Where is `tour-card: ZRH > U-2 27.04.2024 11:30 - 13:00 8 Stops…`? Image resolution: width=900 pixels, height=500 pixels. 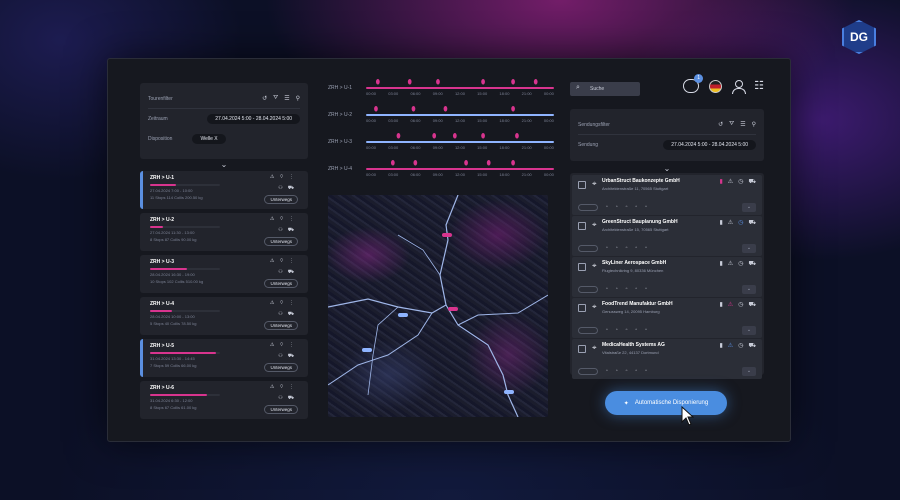
tour-card: ZRH > U-2 27.04.2024 11:30 - 13:00 8 Stops… is located at coordinates (224, 232).